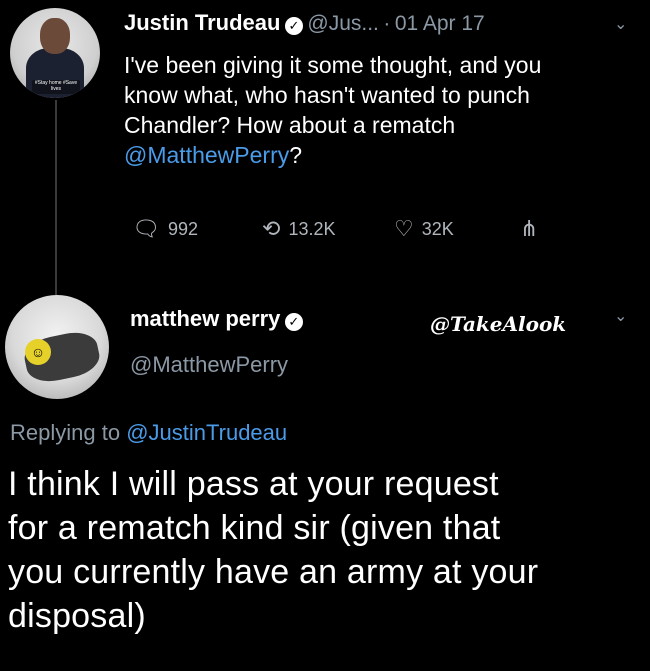 The image size is (650, 671). Describe the element at coordinates (202, 22) in the screenshot. I see `tweet1-display-name: Justin Trudeau` at that location.